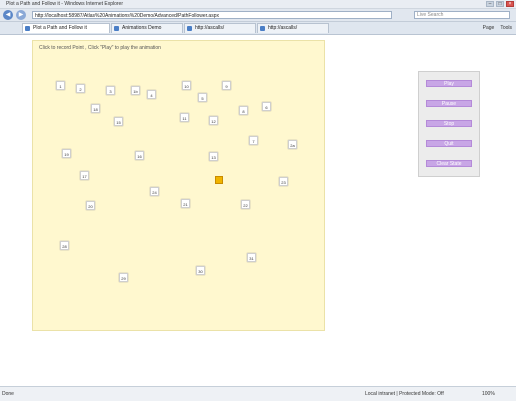  What do you see at coordinates (142, 28) in the screenshot?
I see `tab-label: Animations Demo` at bounding box center [142, 28].